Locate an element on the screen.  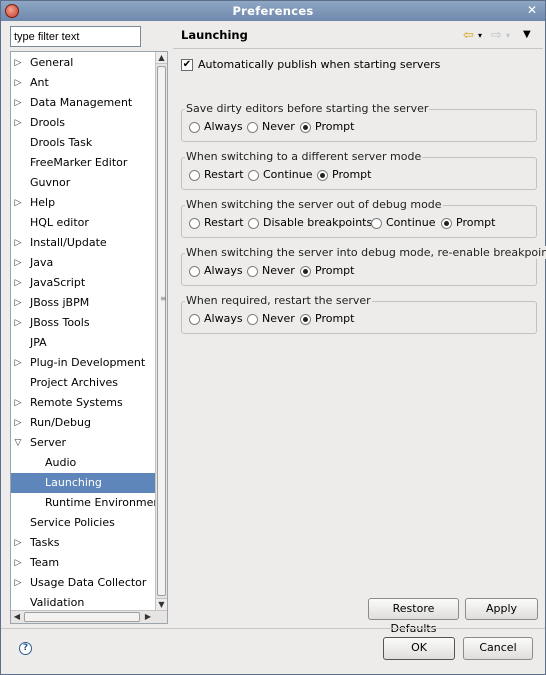
auto-publish-checkbox: ✔ is located at coordinates (187, 65).